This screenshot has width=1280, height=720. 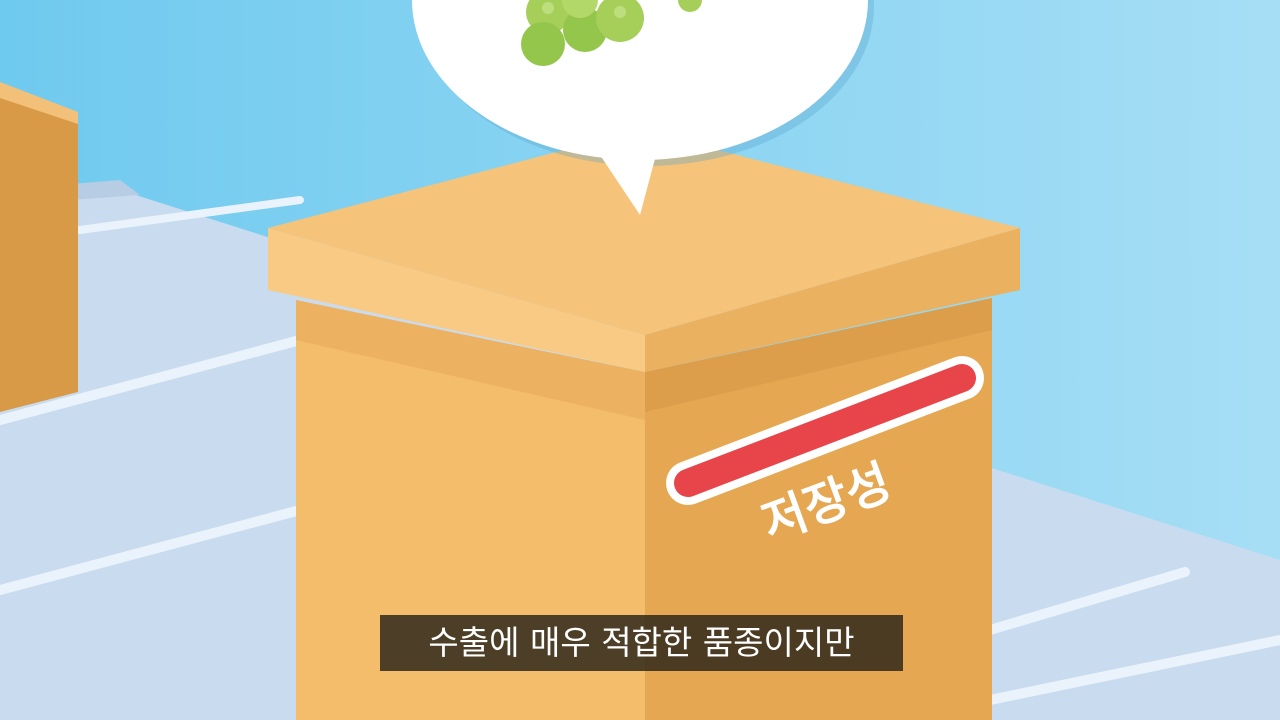 I want to click on background-box, so click(x=39, y=247).